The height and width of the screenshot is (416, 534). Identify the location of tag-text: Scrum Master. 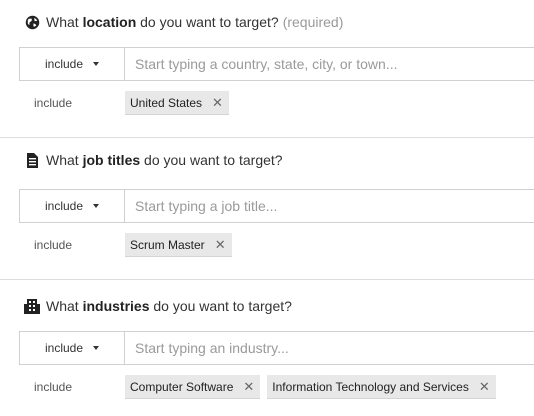
(167, 244).